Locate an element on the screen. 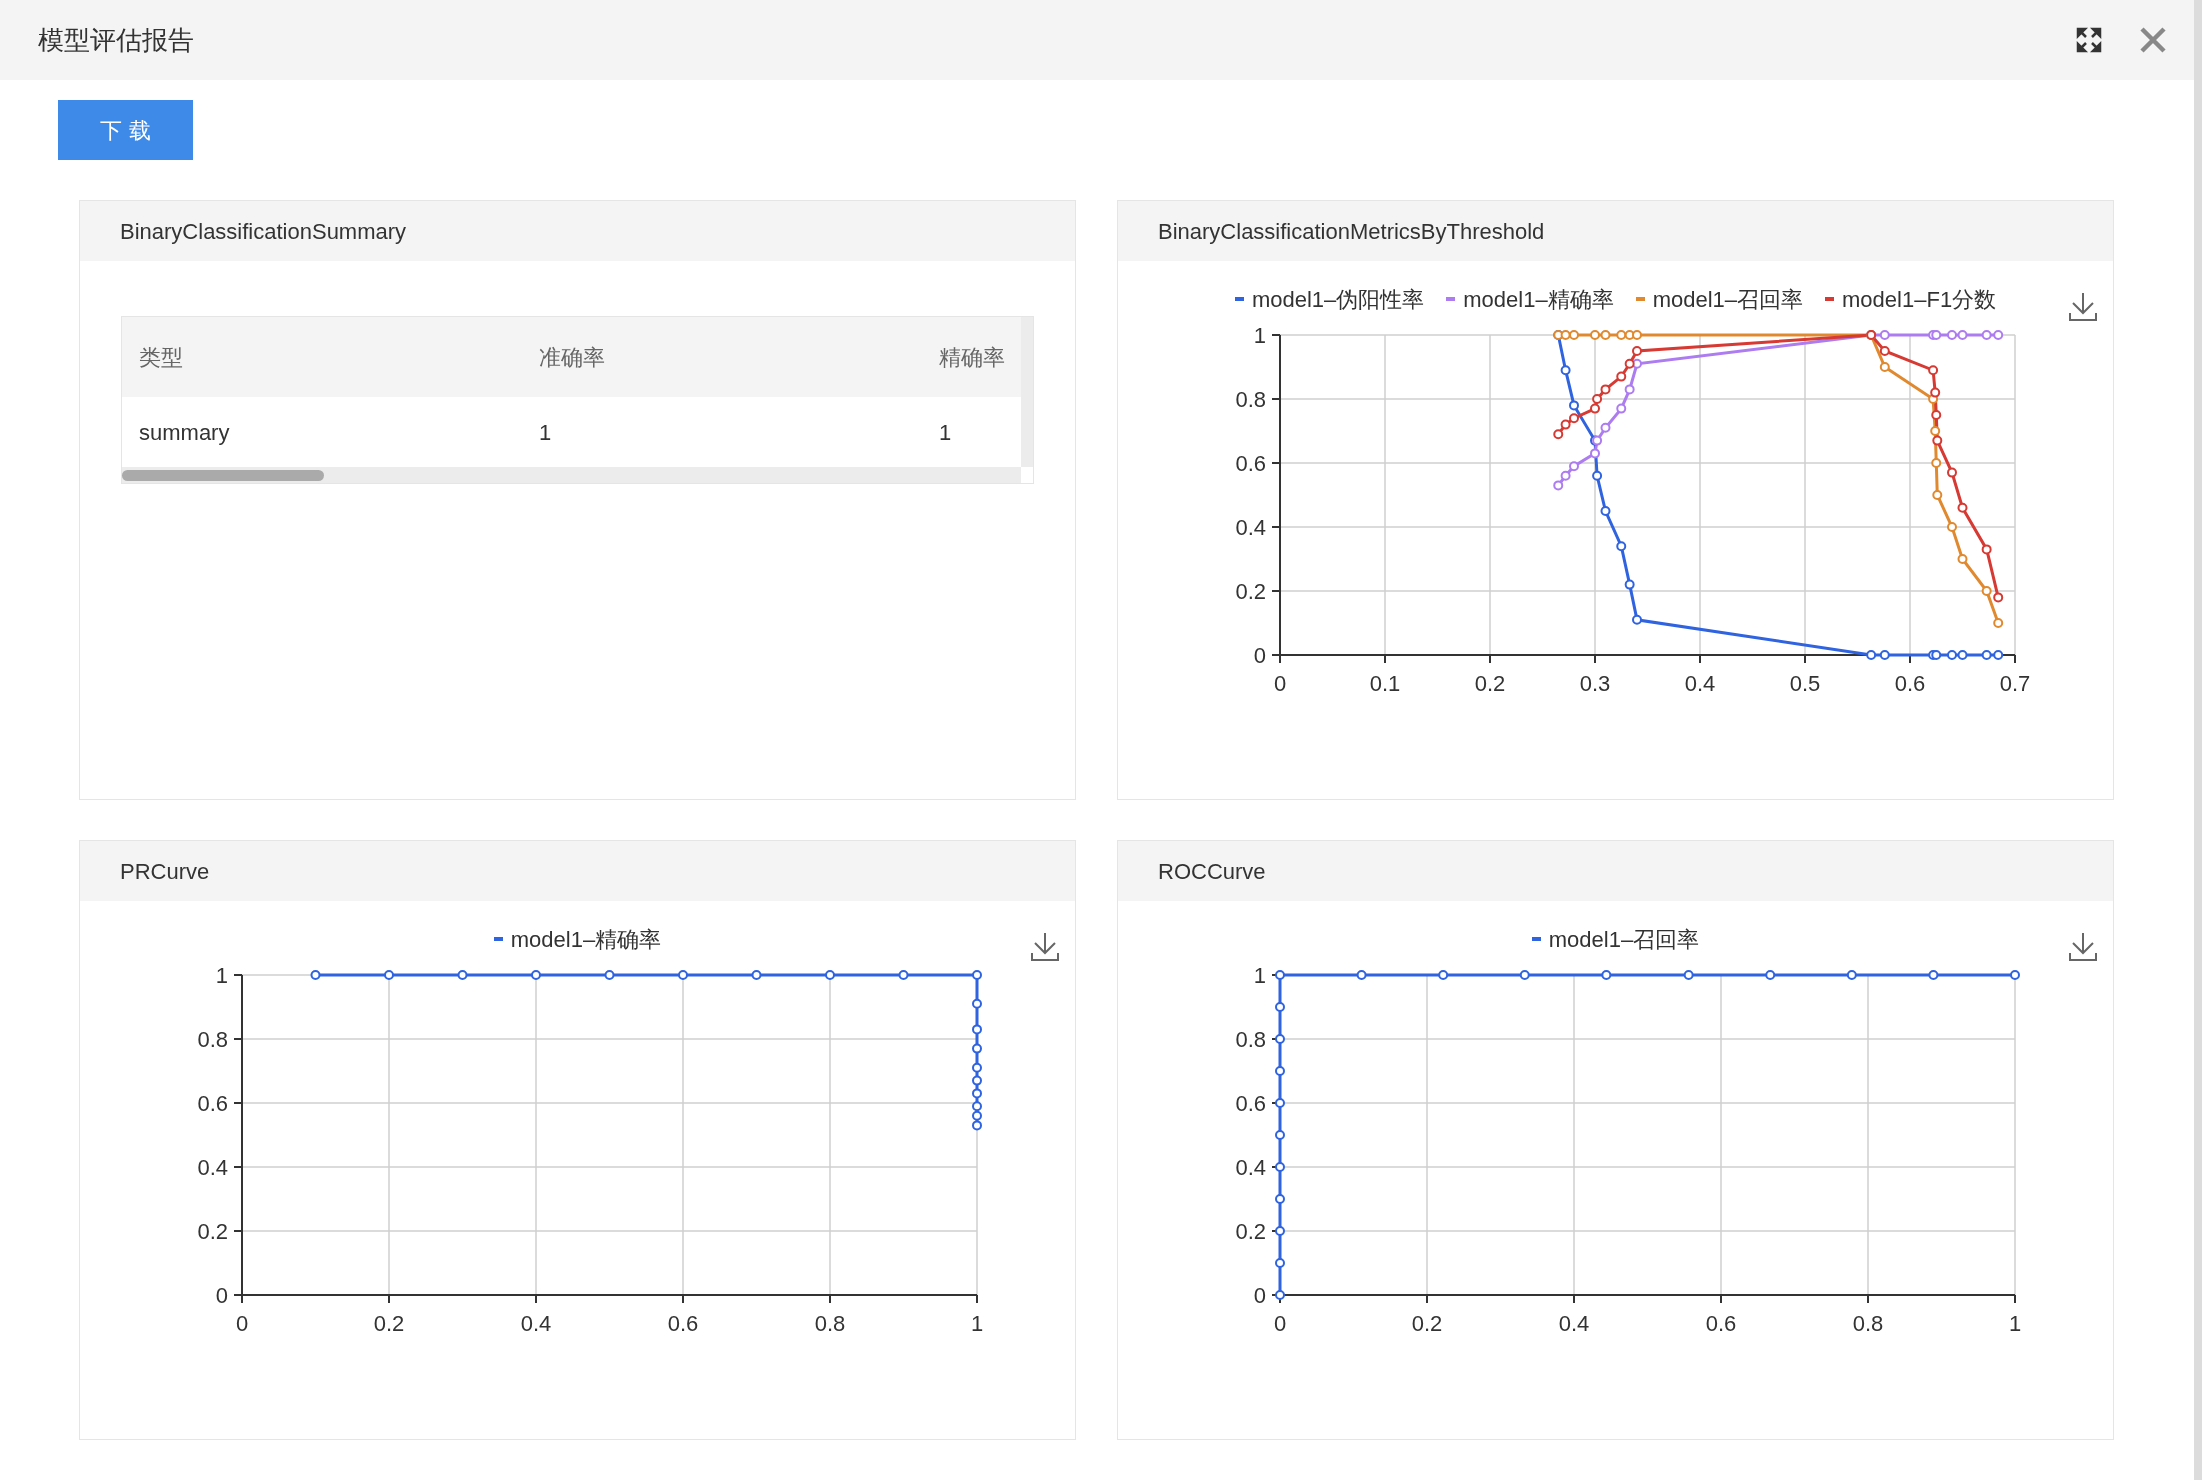 This screenshot has height=1480, width=2202. column-header: 准确率 is located at coordinates (572, 357).